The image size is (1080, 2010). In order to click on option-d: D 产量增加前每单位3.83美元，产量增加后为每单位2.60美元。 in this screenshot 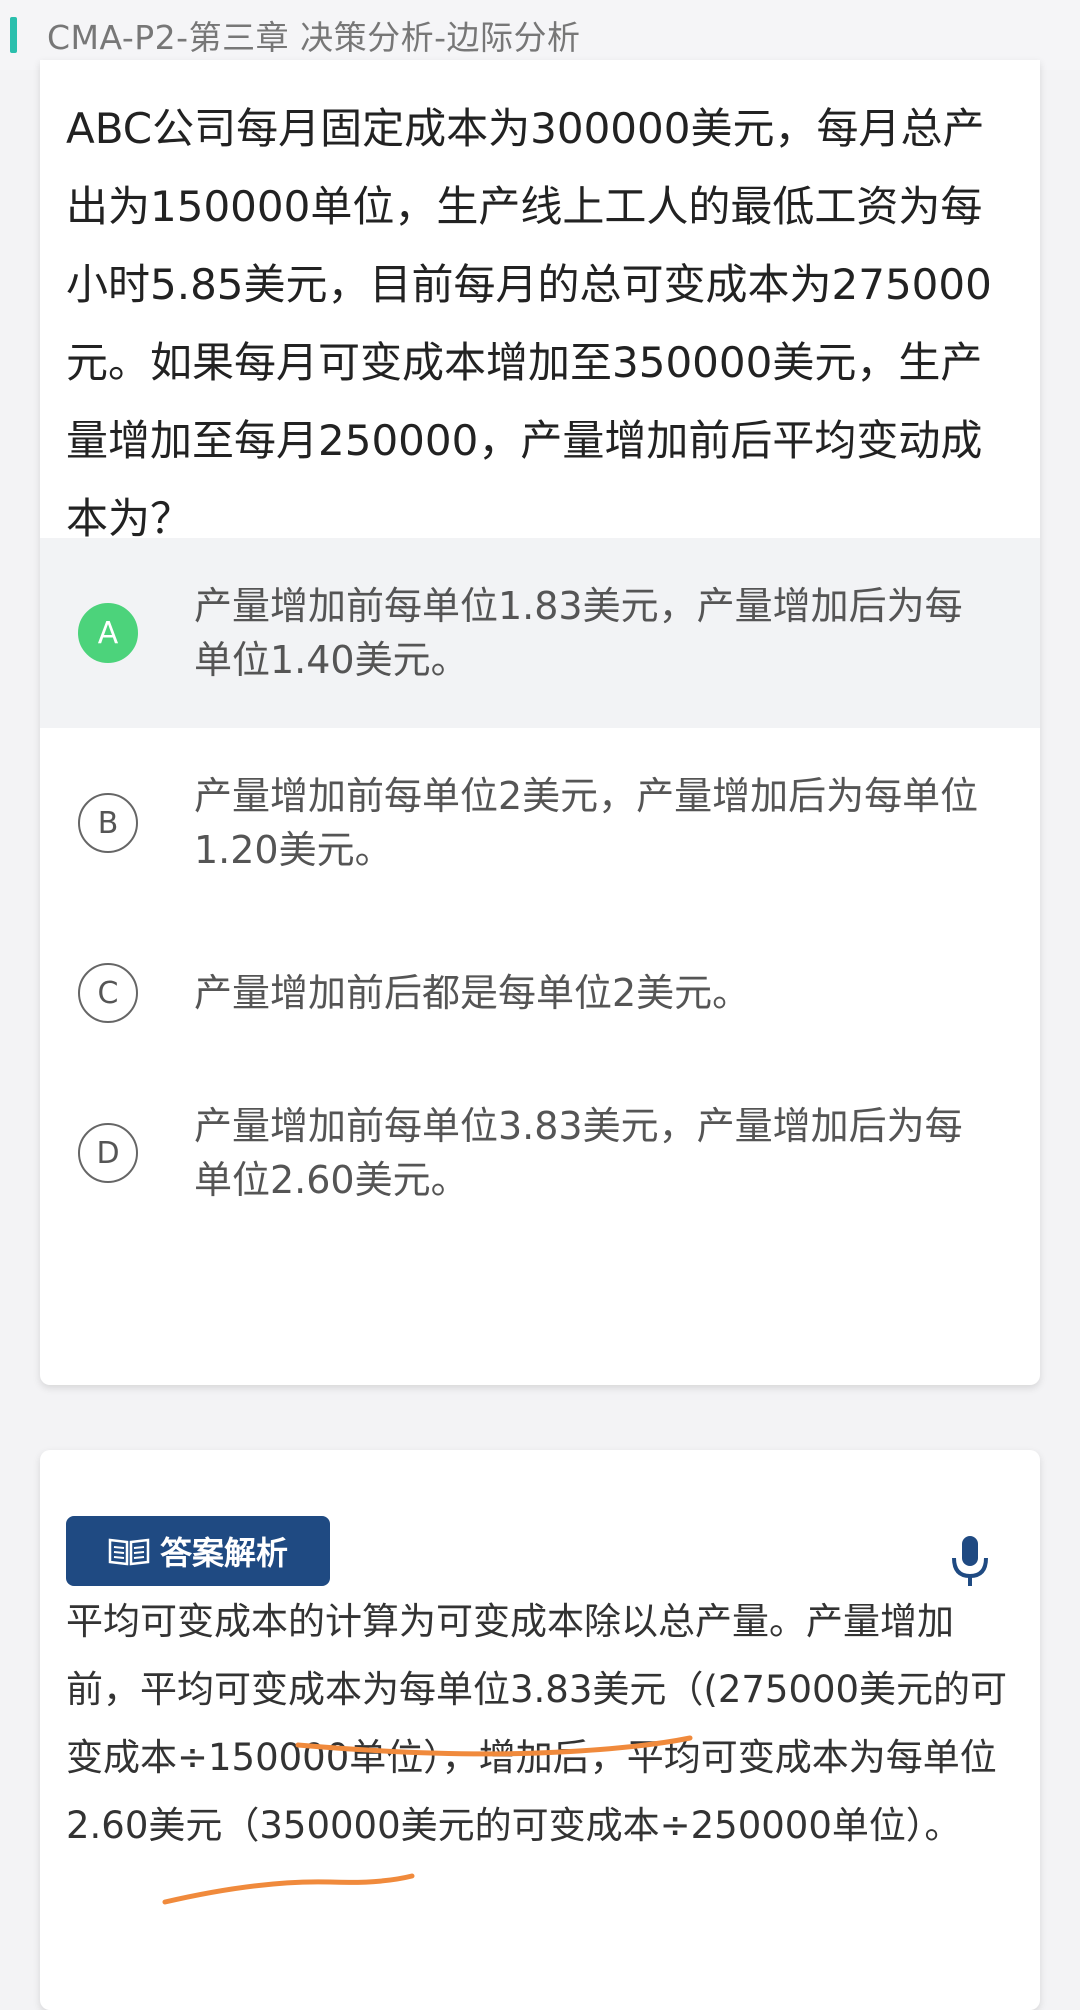, I will do `click(540, 1153)`.